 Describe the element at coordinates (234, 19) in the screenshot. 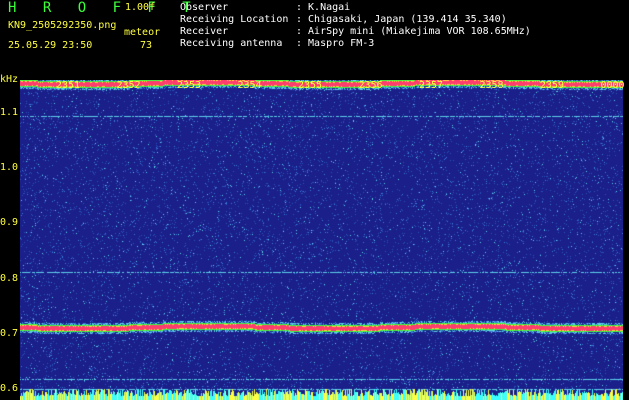

I see `info-key: Receiving Location` at that location.